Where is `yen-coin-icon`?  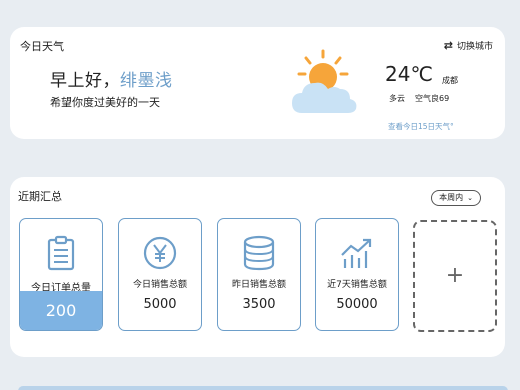 yen-coin-icon is located at coordinates (160, 253).